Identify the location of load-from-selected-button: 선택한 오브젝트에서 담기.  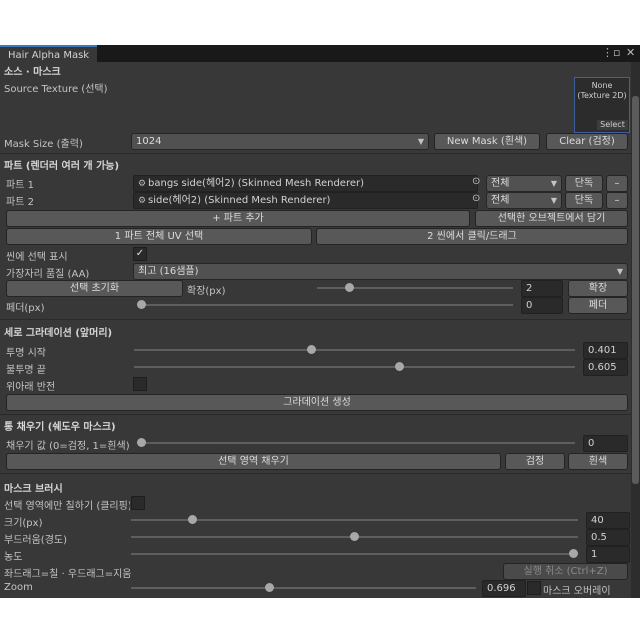
(551, 218).